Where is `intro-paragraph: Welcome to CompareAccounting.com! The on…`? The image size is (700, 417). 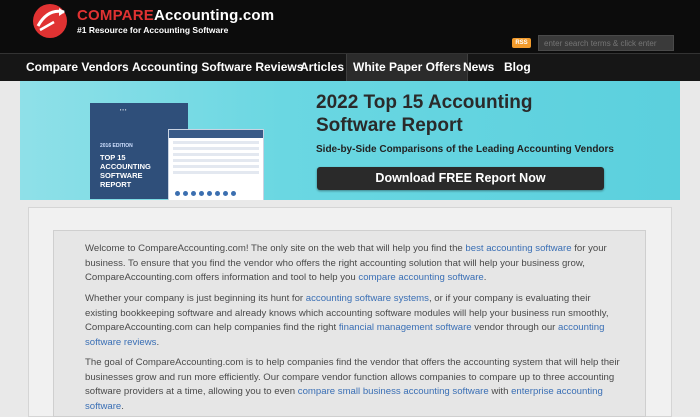 intro-paragraph: Welcome to CompareAccounting.com! The on… is located at coordinates (355, 264).